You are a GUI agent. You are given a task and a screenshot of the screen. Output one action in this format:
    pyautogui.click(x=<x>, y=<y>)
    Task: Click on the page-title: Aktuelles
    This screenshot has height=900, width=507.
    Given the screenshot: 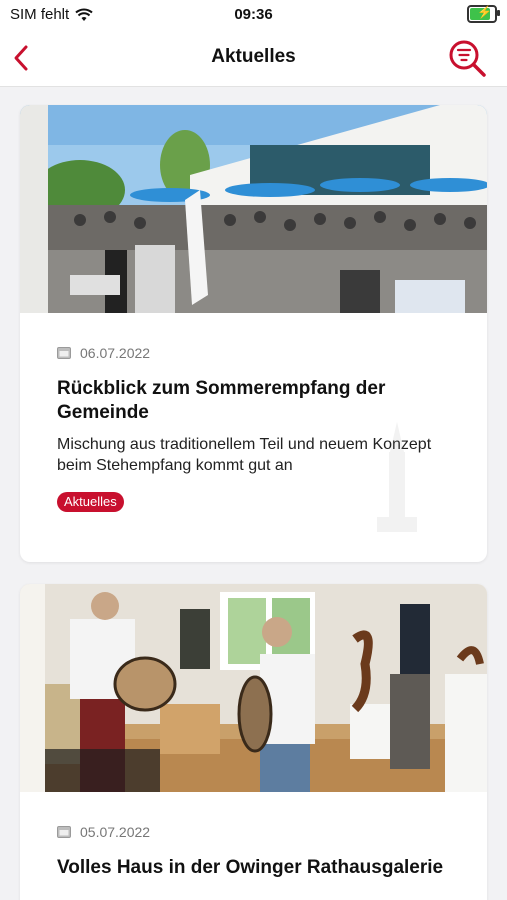 What is the action you would take?
    pyautogui.click(x=253, y=56)
    